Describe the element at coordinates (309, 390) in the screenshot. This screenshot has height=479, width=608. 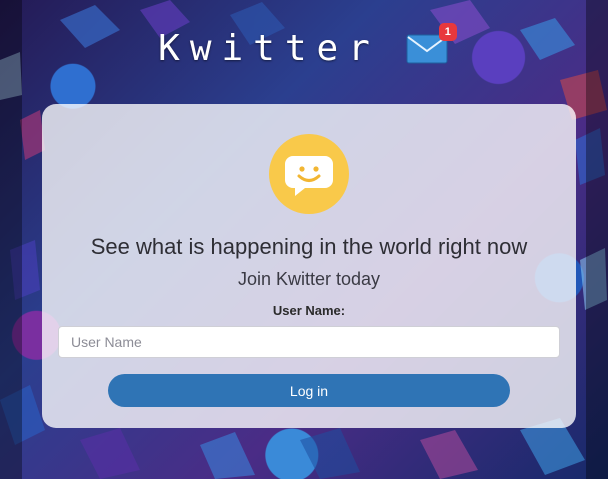
I see `login-button: Log in` at that location.